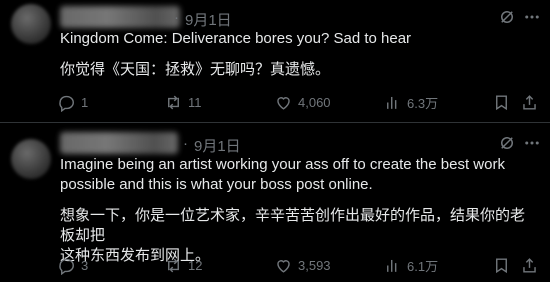 This screenshot has height=282, width=550. Describe the element at coordinates (195, 69) in the screenshot. I see `tweet-text-line: 你觉得《天国：拯救》无聊吗？真遗憾。` at that location.